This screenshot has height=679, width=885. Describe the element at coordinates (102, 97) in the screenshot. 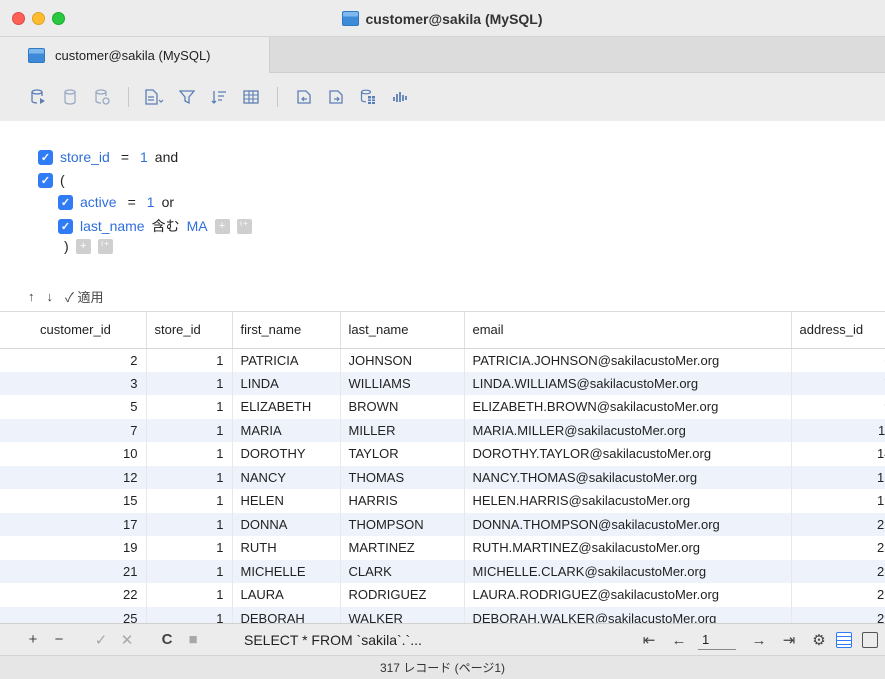

I see `database-refresh-icon` at that location.